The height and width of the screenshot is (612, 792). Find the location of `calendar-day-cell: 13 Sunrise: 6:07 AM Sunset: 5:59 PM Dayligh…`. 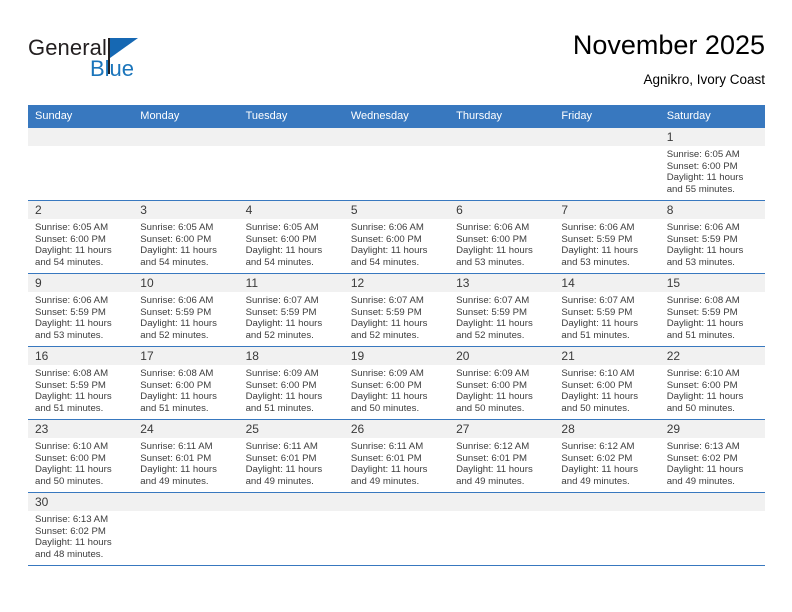

calendar-day-cell: 13 Sunrise: 6:07 AM Sunset: 5:59 PM Dayligh… is located at coordinates (502, 310).